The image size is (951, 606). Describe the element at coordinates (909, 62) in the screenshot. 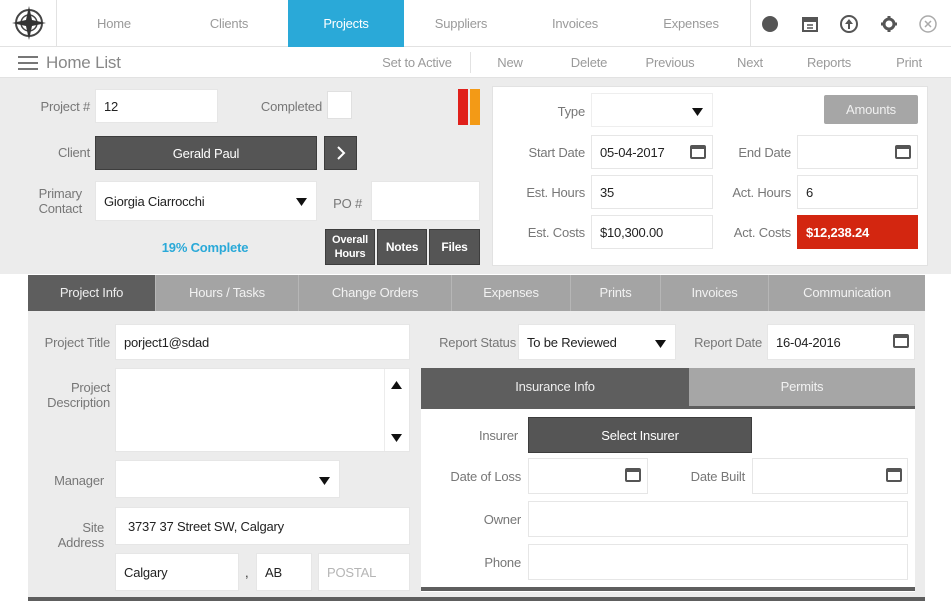

I see `print-button: Print` at that location.